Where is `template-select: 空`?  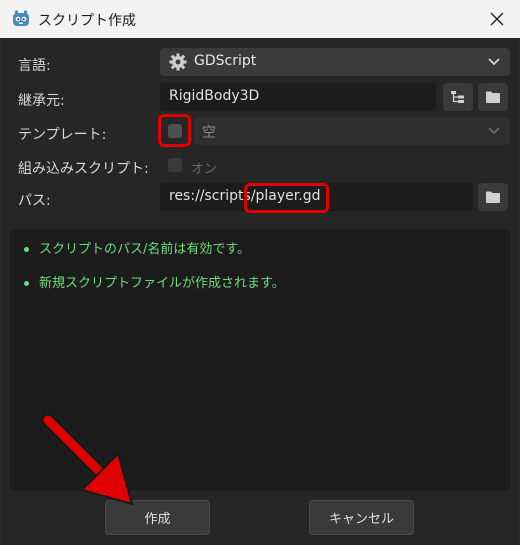 template-select: 空 is located at coordinates (352, 131).